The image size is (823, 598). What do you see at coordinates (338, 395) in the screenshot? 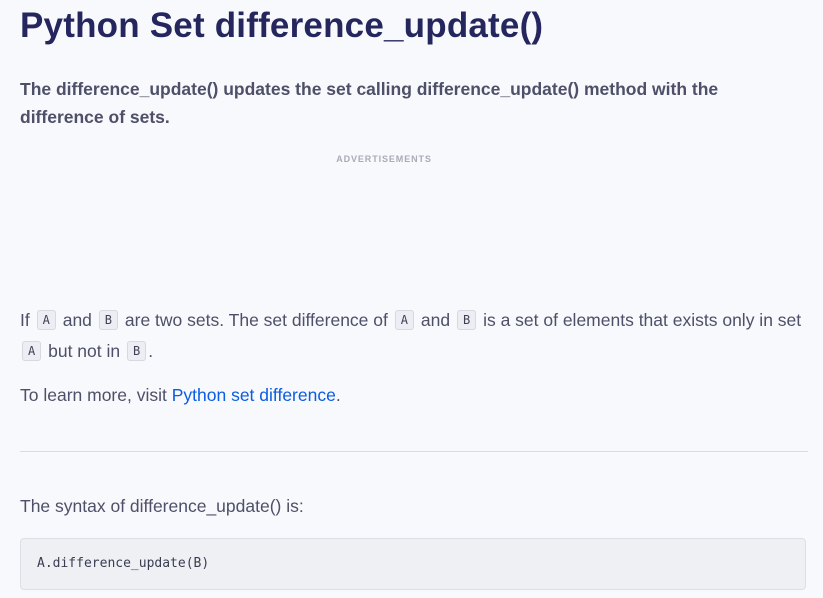
I see `learn-more-suffix: .` at bounding box center [338, 395].